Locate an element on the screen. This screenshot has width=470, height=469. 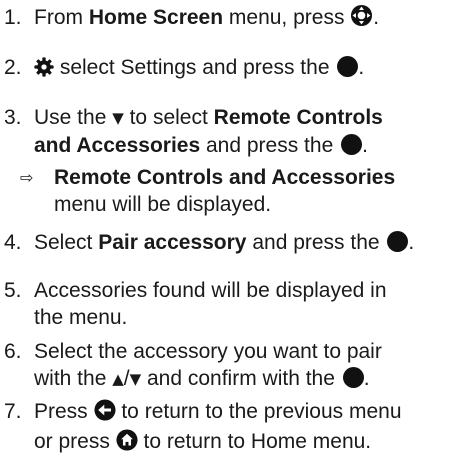
result-arrow-icon: ⇨ is located at coordinates (27, 177).